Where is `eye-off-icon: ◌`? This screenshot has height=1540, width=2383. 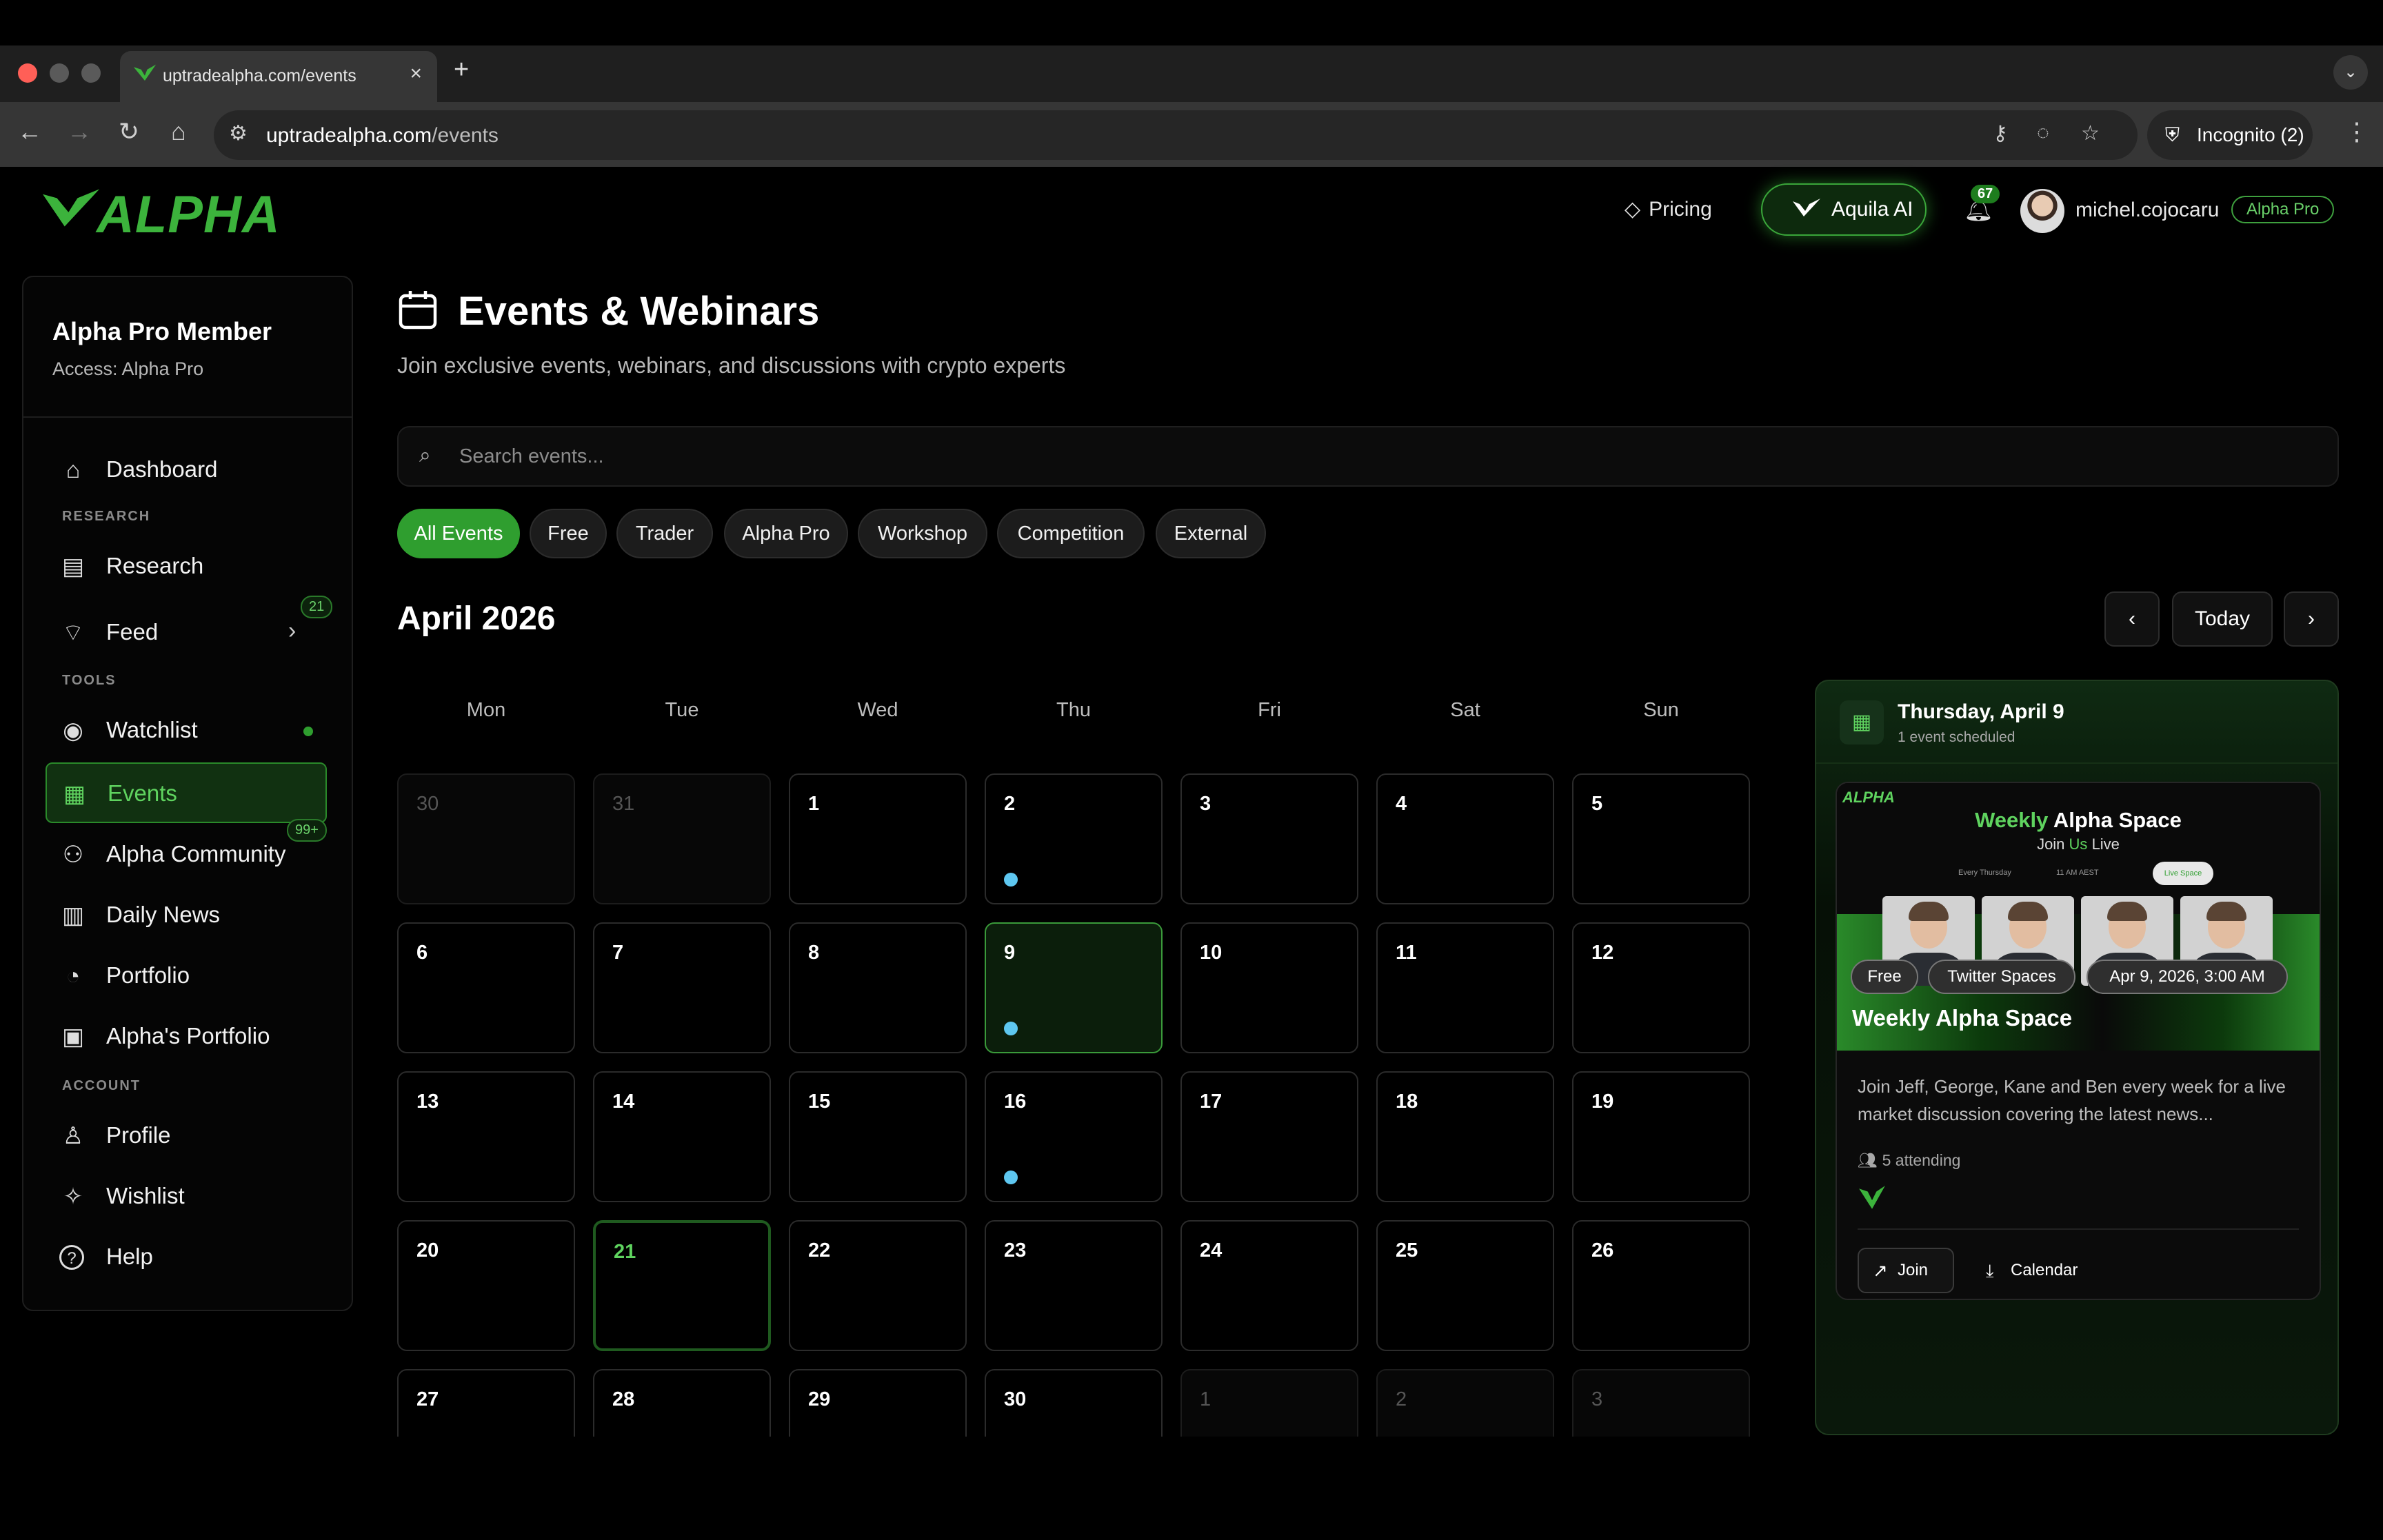
eye-off-icon: ◌ is located at coordinates (2043, 133).